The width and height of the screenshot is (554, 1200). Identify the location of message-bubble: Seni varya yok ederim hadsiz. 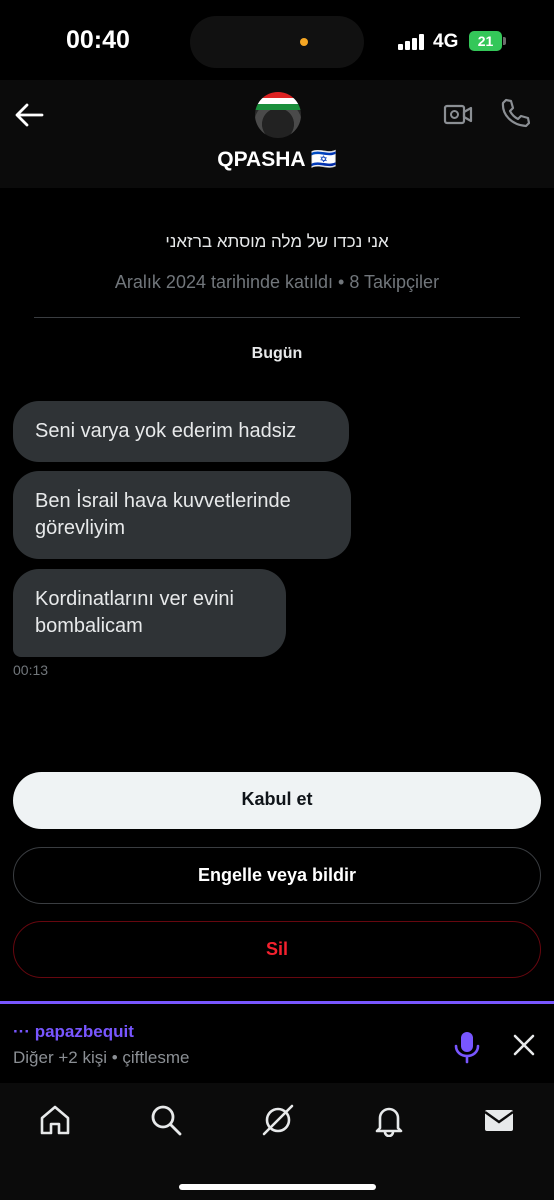
(181, 431).